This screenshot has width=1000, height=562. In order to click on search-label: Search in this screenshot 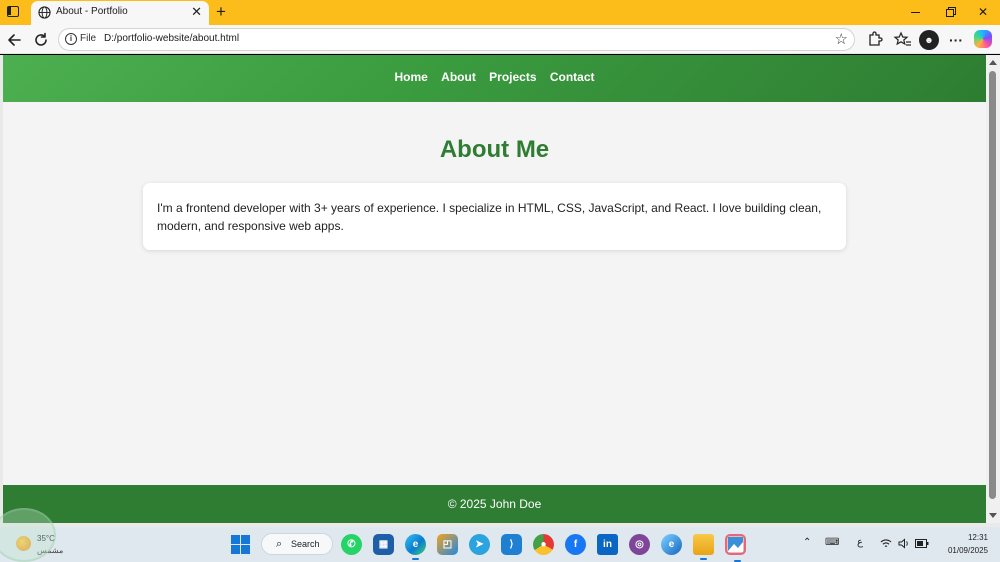, I will do `click(305, 544)`.